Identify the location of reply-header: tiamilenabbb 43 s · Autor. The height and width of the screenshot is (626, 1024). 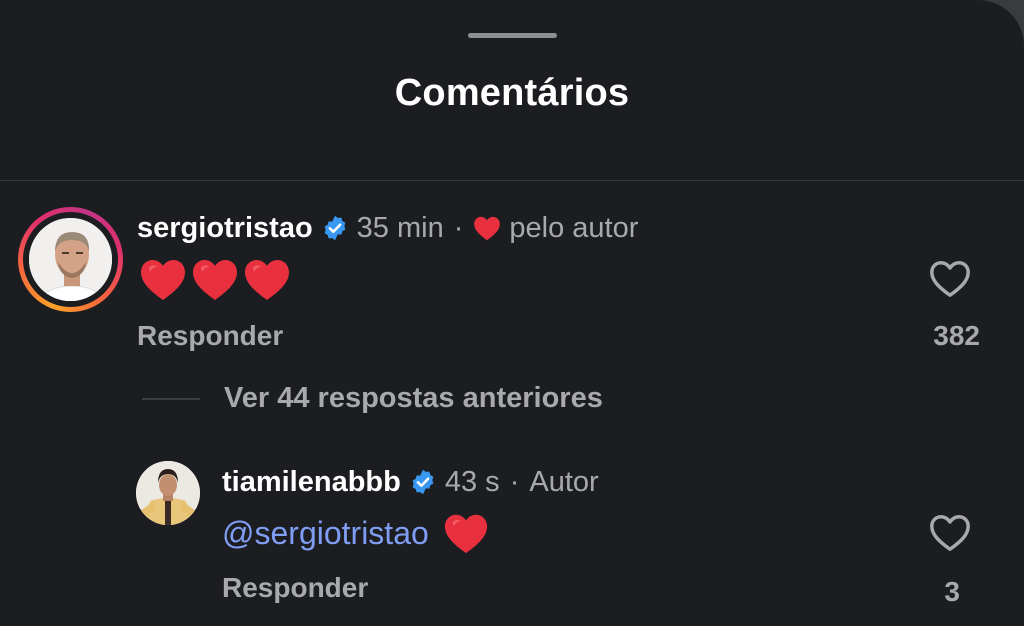
(410, 482).